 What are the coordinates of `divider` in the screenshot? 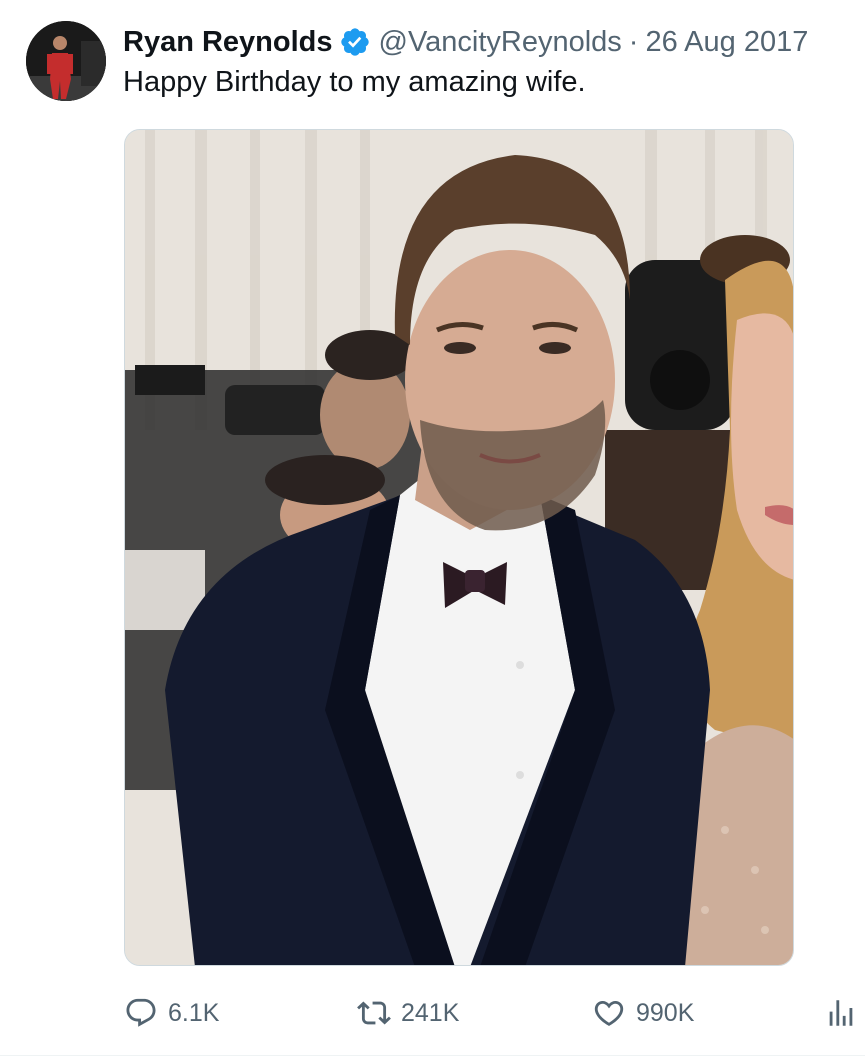 It's located at (432, 1055).